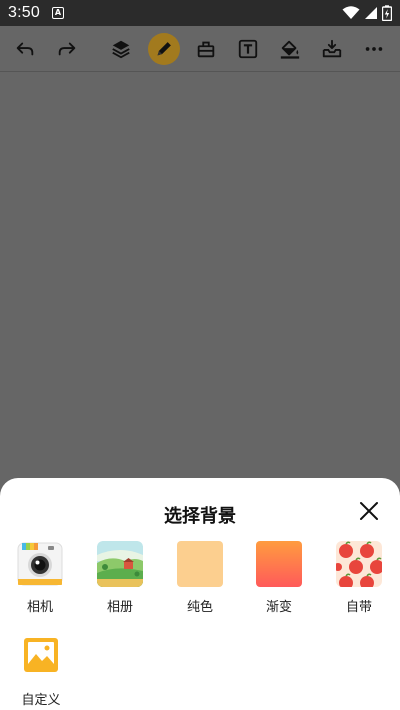  I want to click on signal-icon, so click(371, 13).